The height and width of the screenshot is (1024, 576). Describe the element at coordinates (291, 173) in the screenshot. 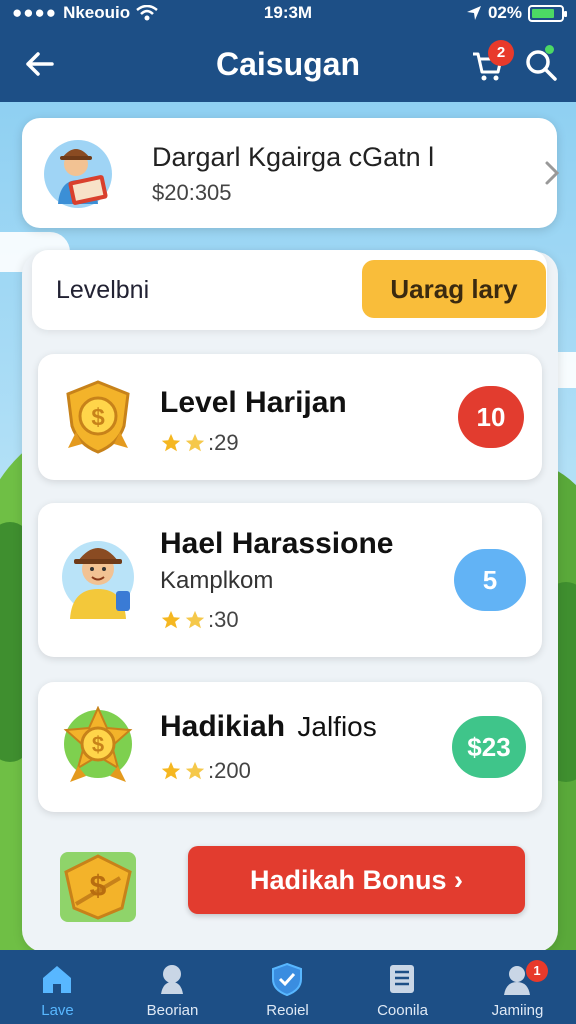

I see `profile-card: Dargarl Kgairga cGatn l $20:305` at that location.